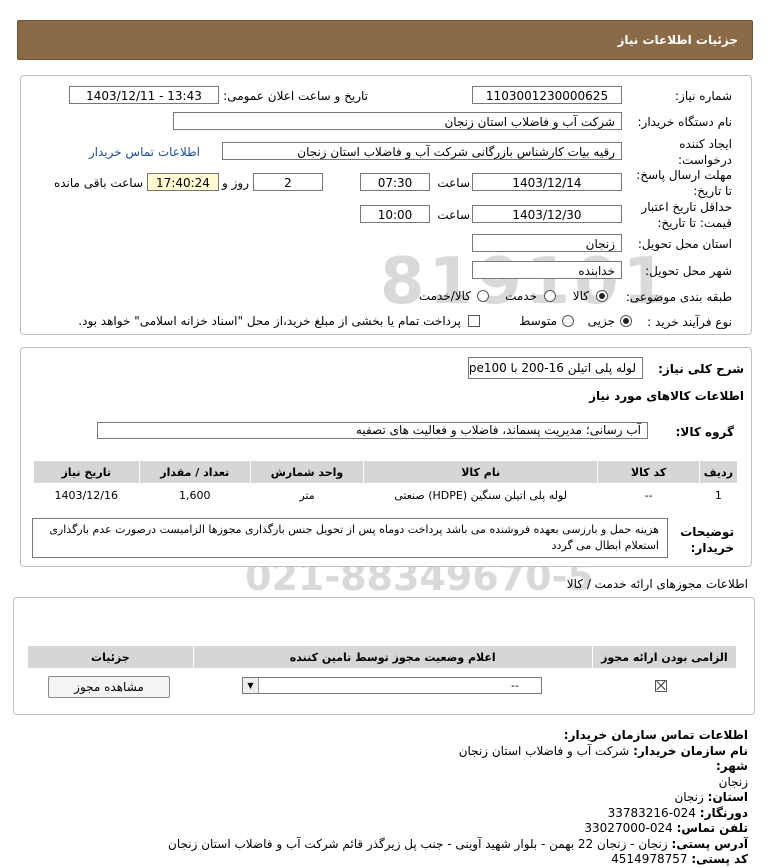 This screenshot has height=868, width=770. What do you see at coordinates (651, 812) in the screenshot?
I see `contact-fax-value: 024-33783216` at bounding box center [651, 812].